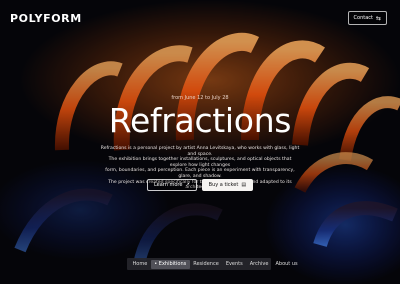 This screenshot has height=284, width=400. I want to click on arrows-swap-icon: ⇆, so click(378, 18).